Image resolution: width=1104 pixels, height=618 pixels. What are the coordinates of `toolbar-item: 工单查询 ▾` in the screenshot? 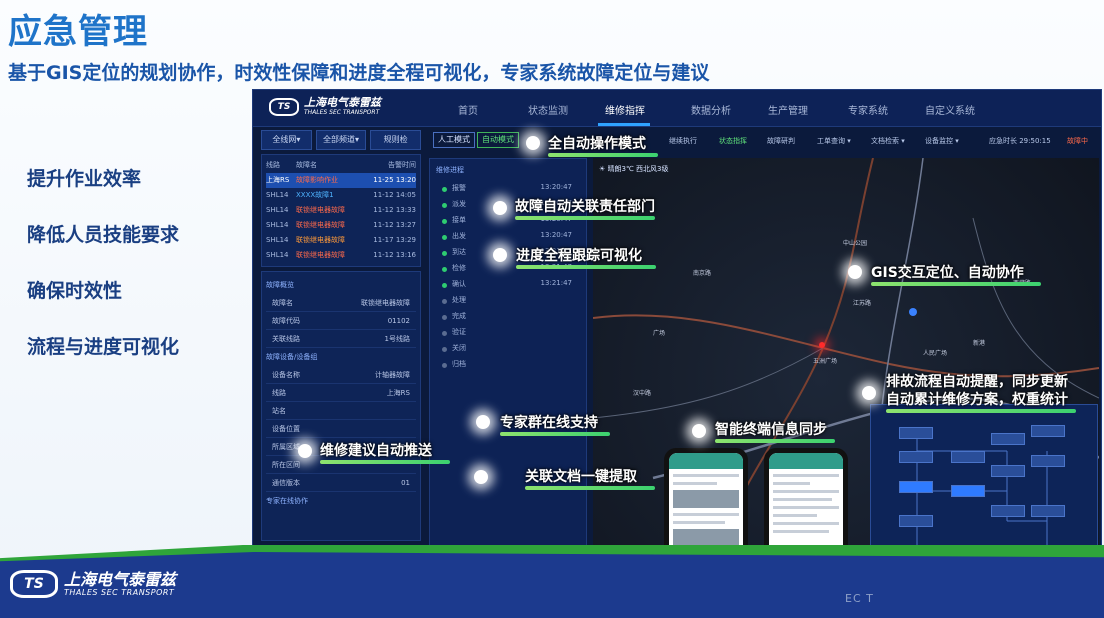 It's located at (834, 141).